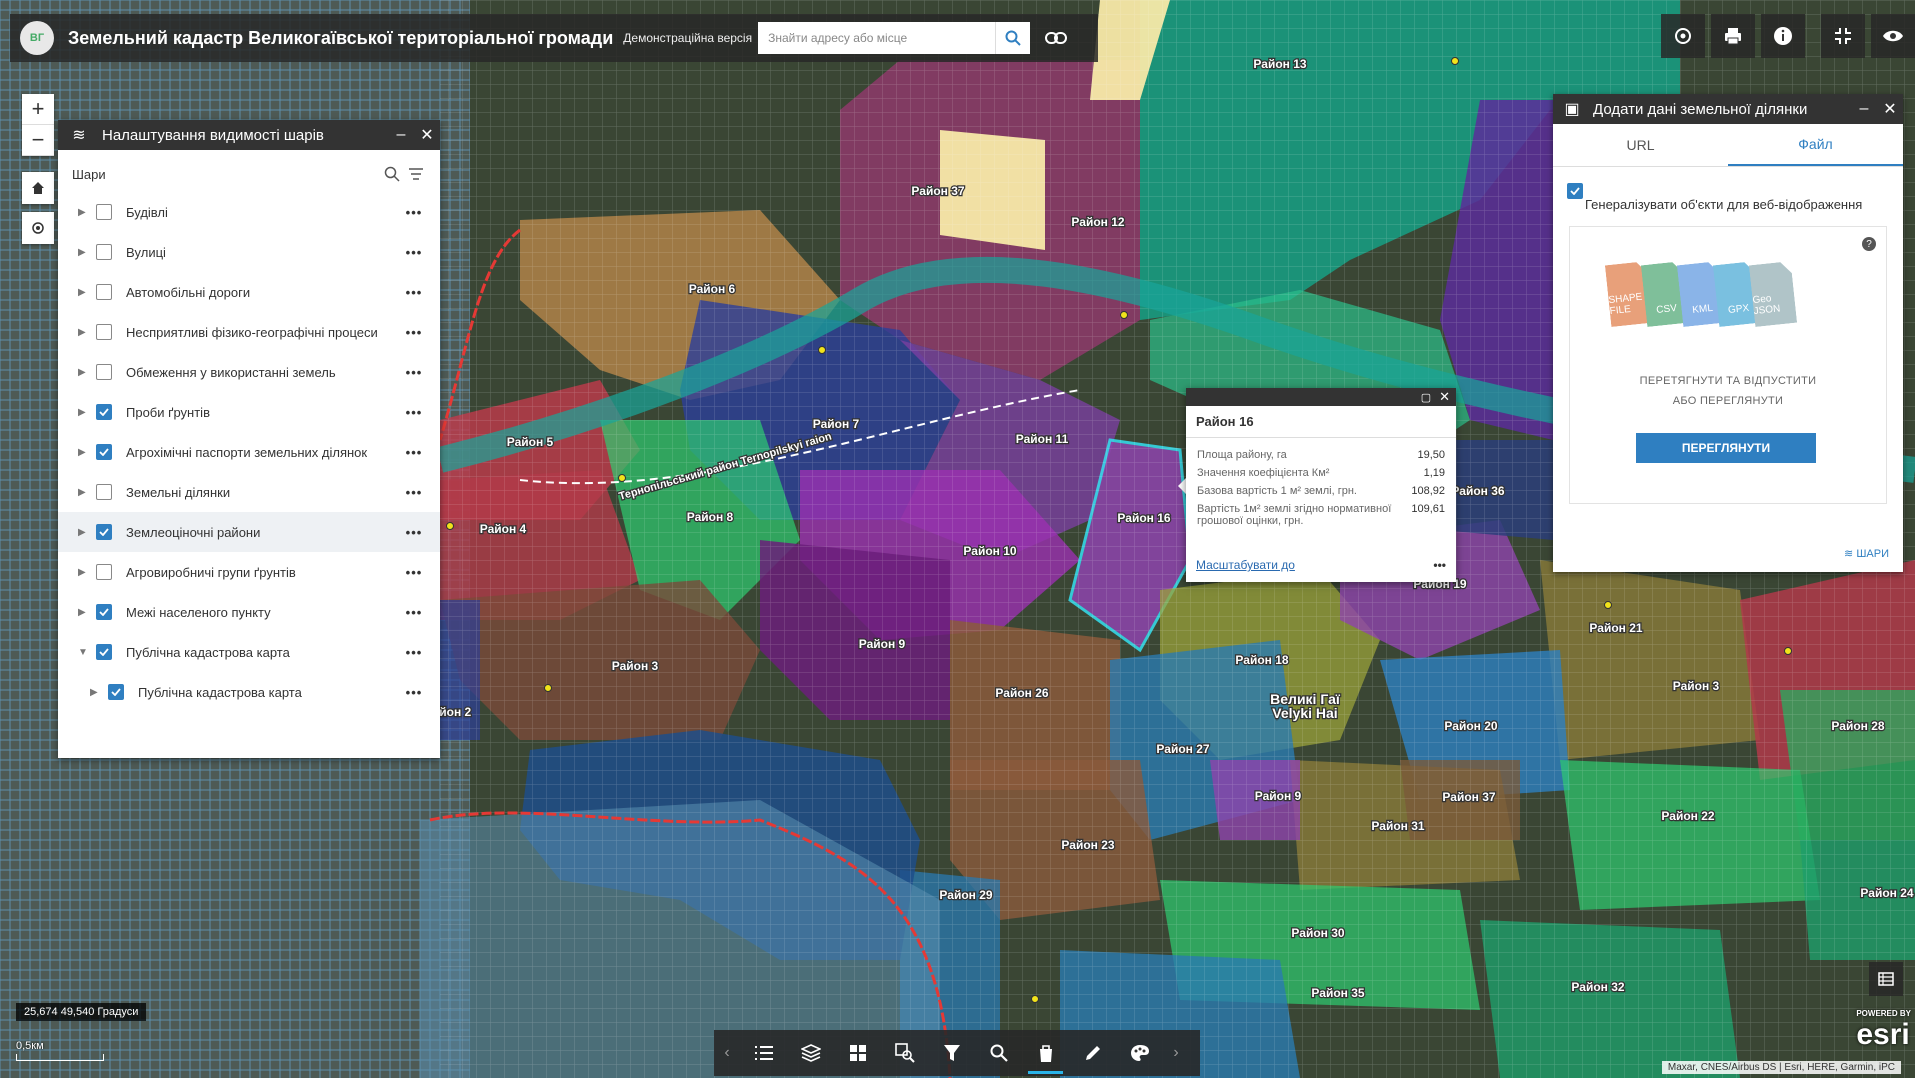 The width and height of the screenshot is (1915, 1078). What do you see at coordinates (1092, 1053) in the screenshot?
I see `draw-button` at bounding box center [1092, 1053].